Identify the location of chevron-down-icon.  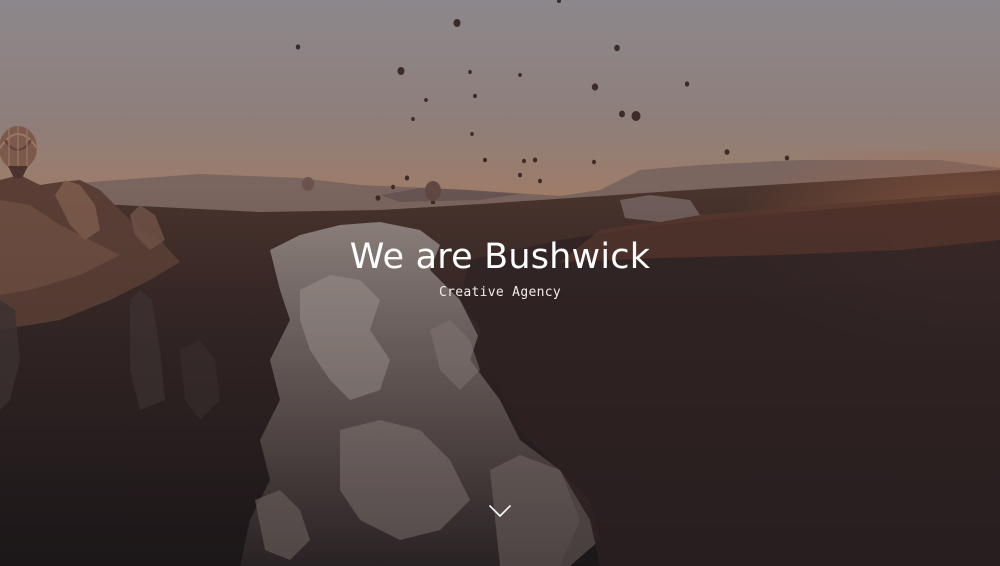
(500, 511).